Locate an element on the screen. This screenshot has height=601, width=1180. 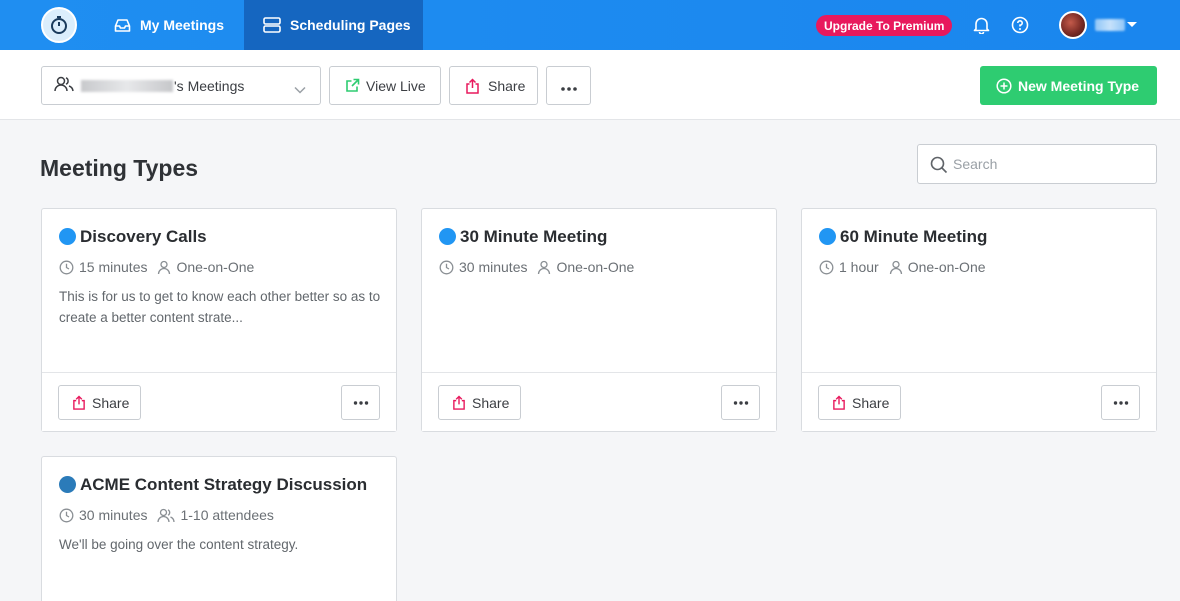
search-icon is located at coordinates (939, 165).